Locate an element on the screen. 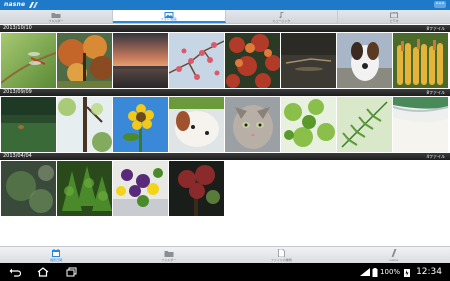 This screenshot has width=450, height=281. overflow-menu-button: ••• is located at coordinates (440, 4).